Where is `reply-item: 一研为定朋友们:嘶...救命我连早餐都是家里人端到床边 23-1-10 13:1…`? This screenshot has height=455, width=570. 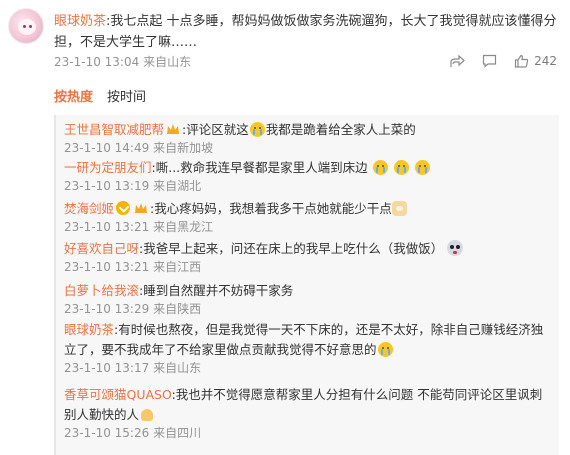 reply-item: 一研为定朋友们:嘶...救命我连早餐都是家里人端到床边 23-1-10 13:1… is located at coordinates (309, 176).